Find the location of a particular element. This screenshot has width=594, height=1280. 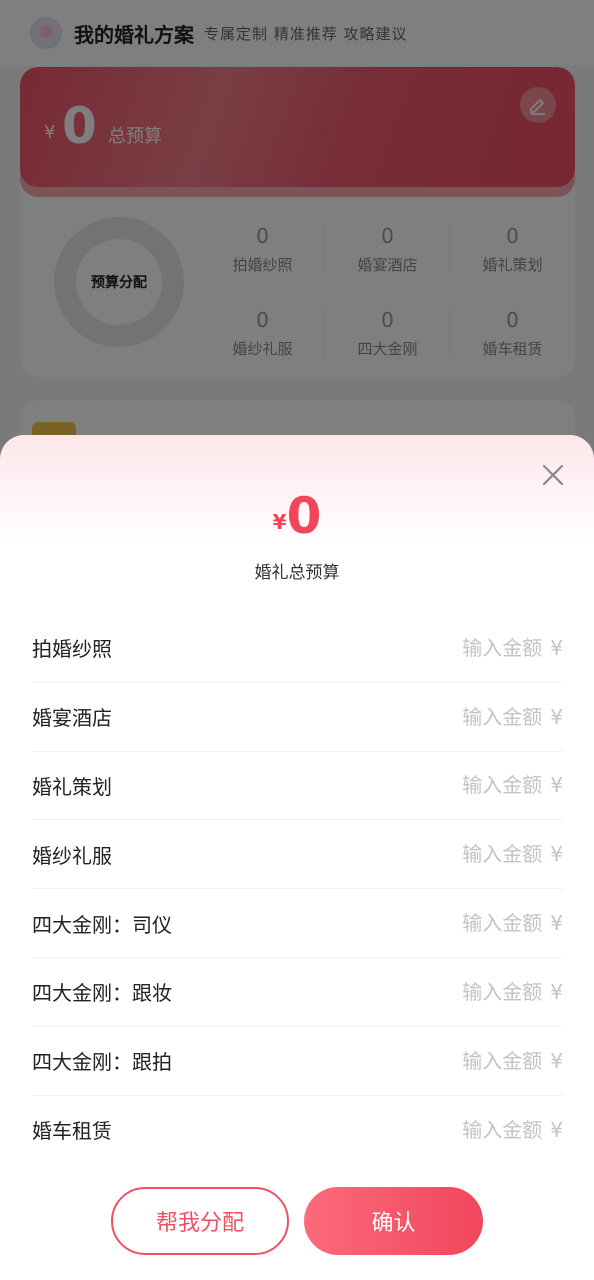

total-budget-label: 婚礼总预算 is located at coordinates (297, 573).